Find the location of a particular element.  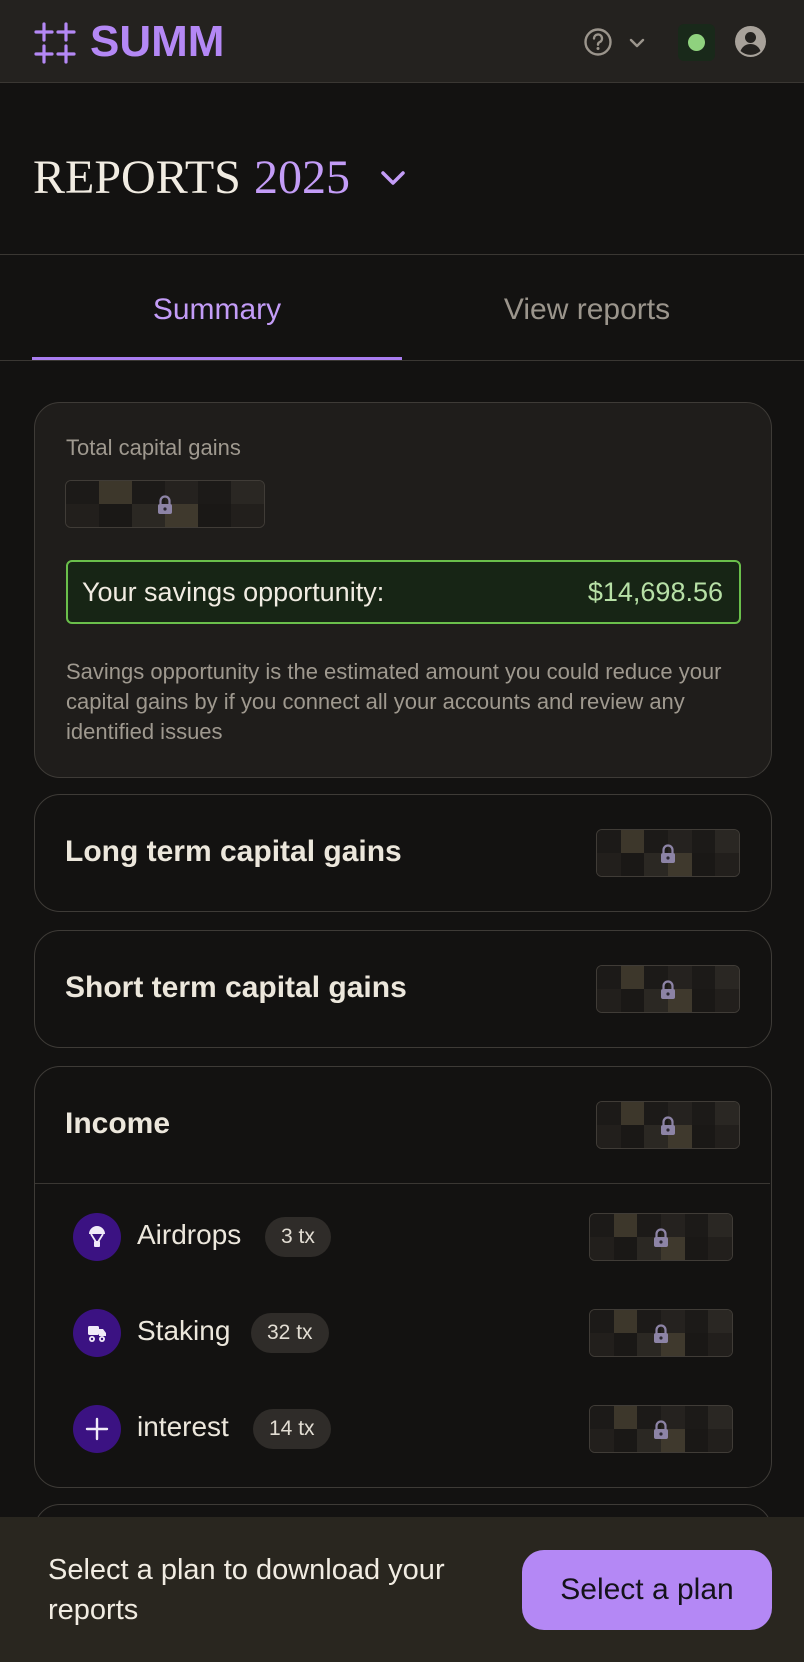

airdrop-icon is located at coordinates (97, 1237).